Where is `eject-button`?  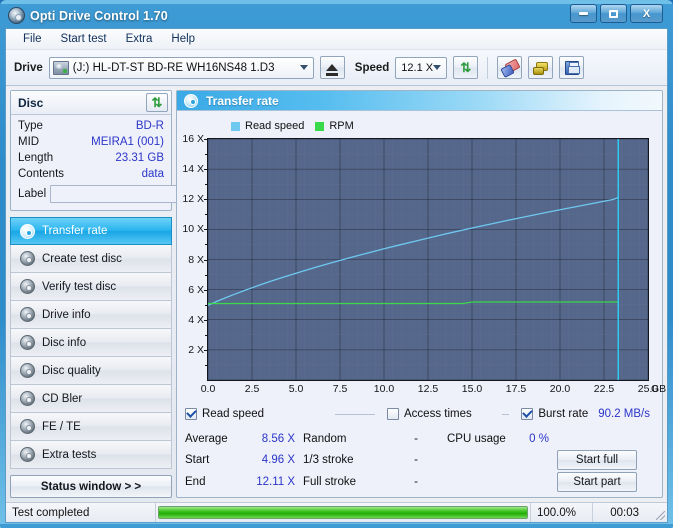
eject-button is located at coordinates (332, 67).